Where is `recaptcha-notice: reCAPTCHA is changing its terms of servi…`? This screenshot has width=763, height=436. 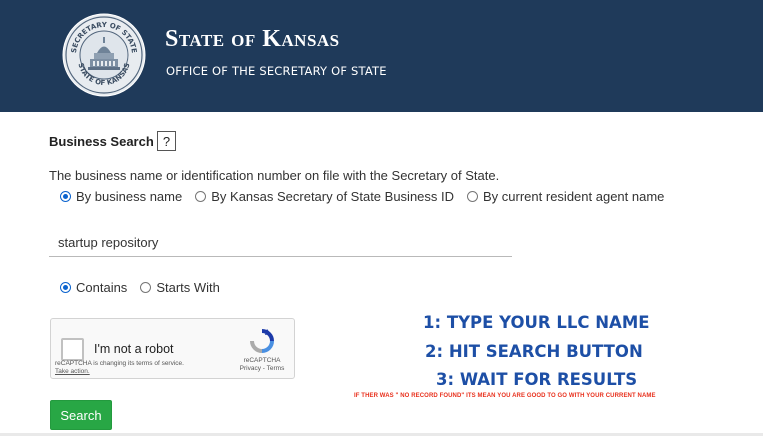 recaptcha-notice: reCAPTCHA is changing its terms of servi… is located at coordinates (119, 368).